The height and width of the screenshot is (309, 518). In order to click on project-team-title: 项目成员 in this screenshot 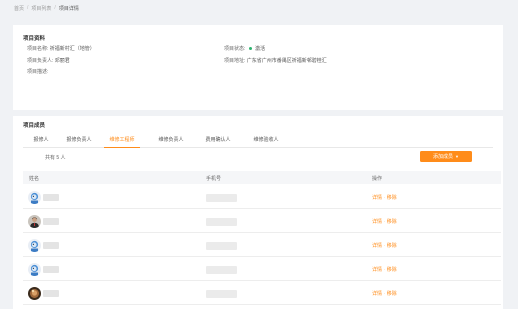, I will do `click(34, 126)`.